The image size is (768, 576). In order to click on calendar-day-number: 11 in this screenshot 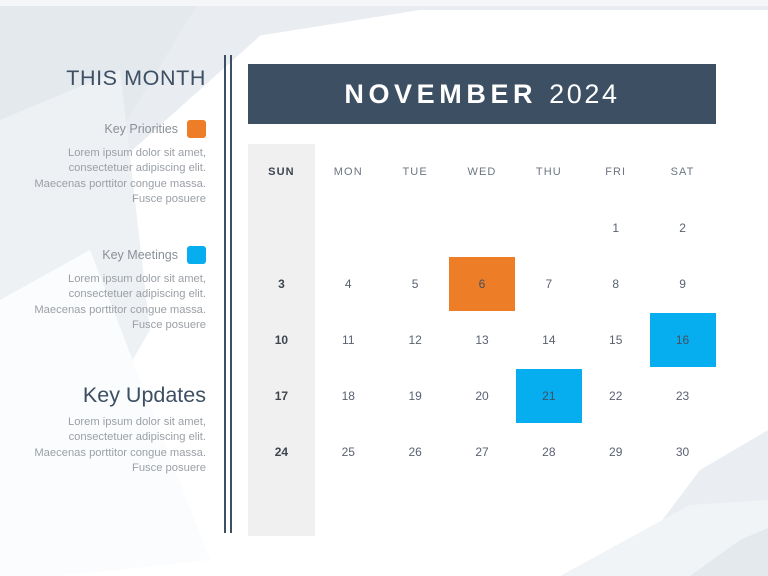, I will do `click(348, 340)`.